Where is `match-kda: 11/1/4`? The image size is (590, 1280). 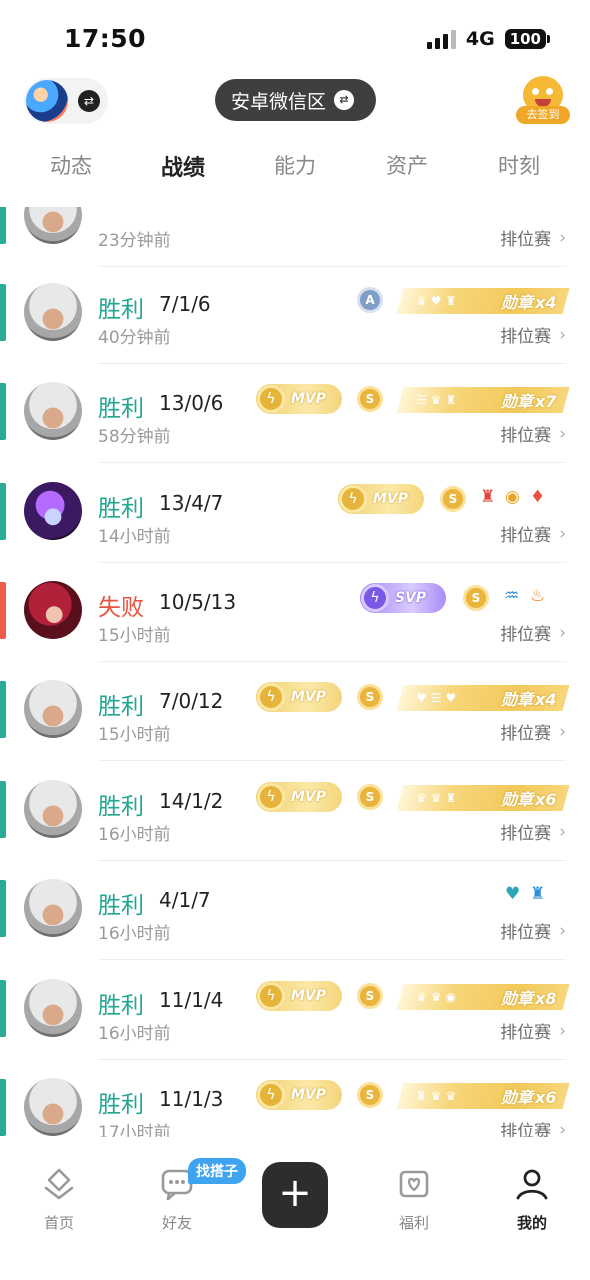 match-kda: 11/1/4 is located at coordinates (191, 1000).